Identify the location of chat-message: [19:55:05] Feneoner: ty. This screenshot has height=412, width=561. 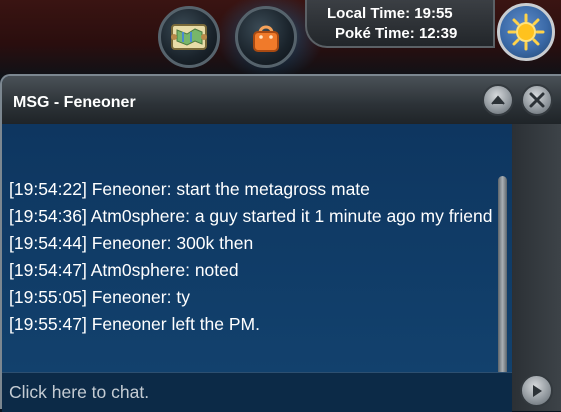
(99, 297).